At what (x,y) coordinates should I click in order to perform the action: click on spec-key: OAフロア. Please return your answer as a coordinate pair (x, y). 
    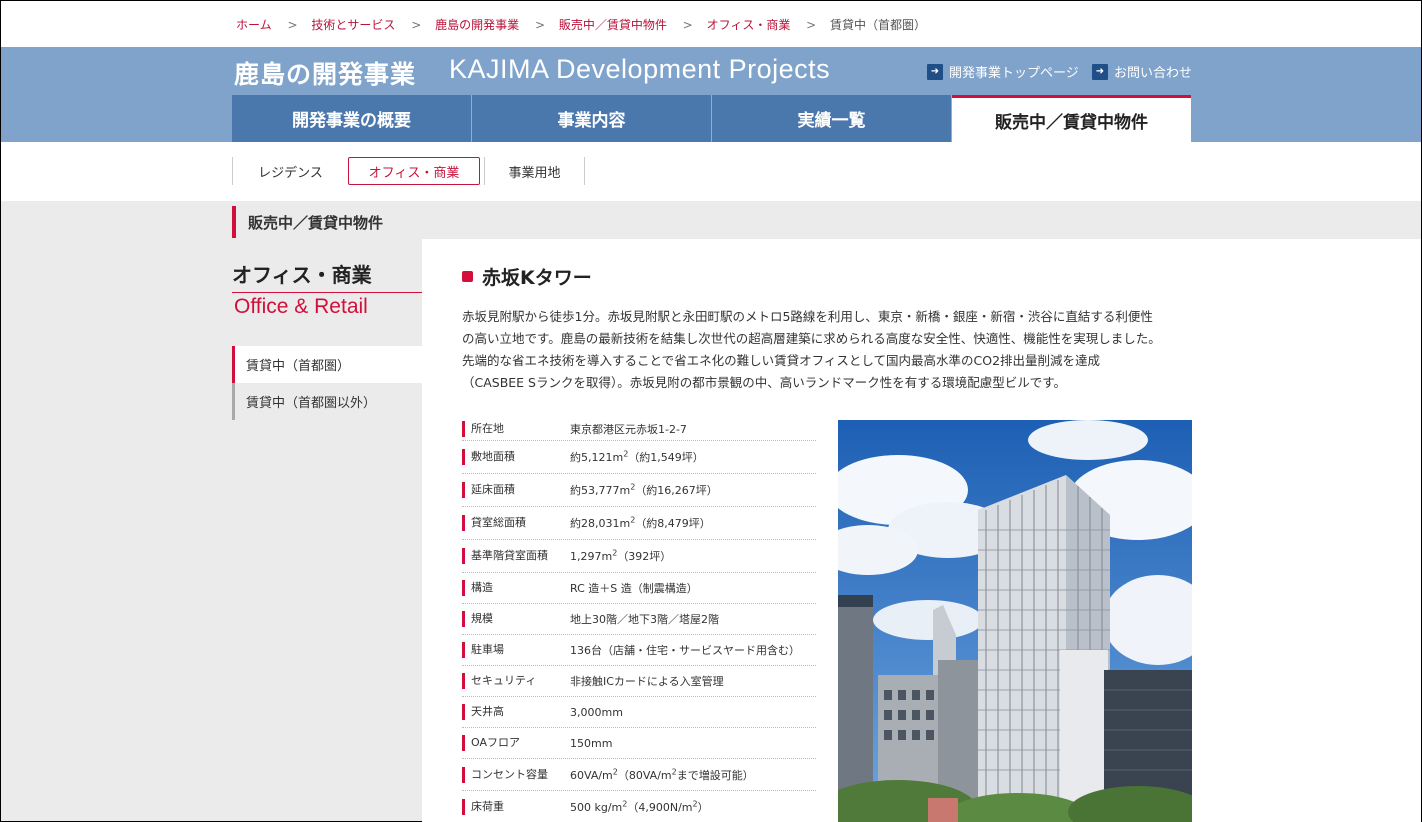
    Looking at the image, I should click on (516, 743).